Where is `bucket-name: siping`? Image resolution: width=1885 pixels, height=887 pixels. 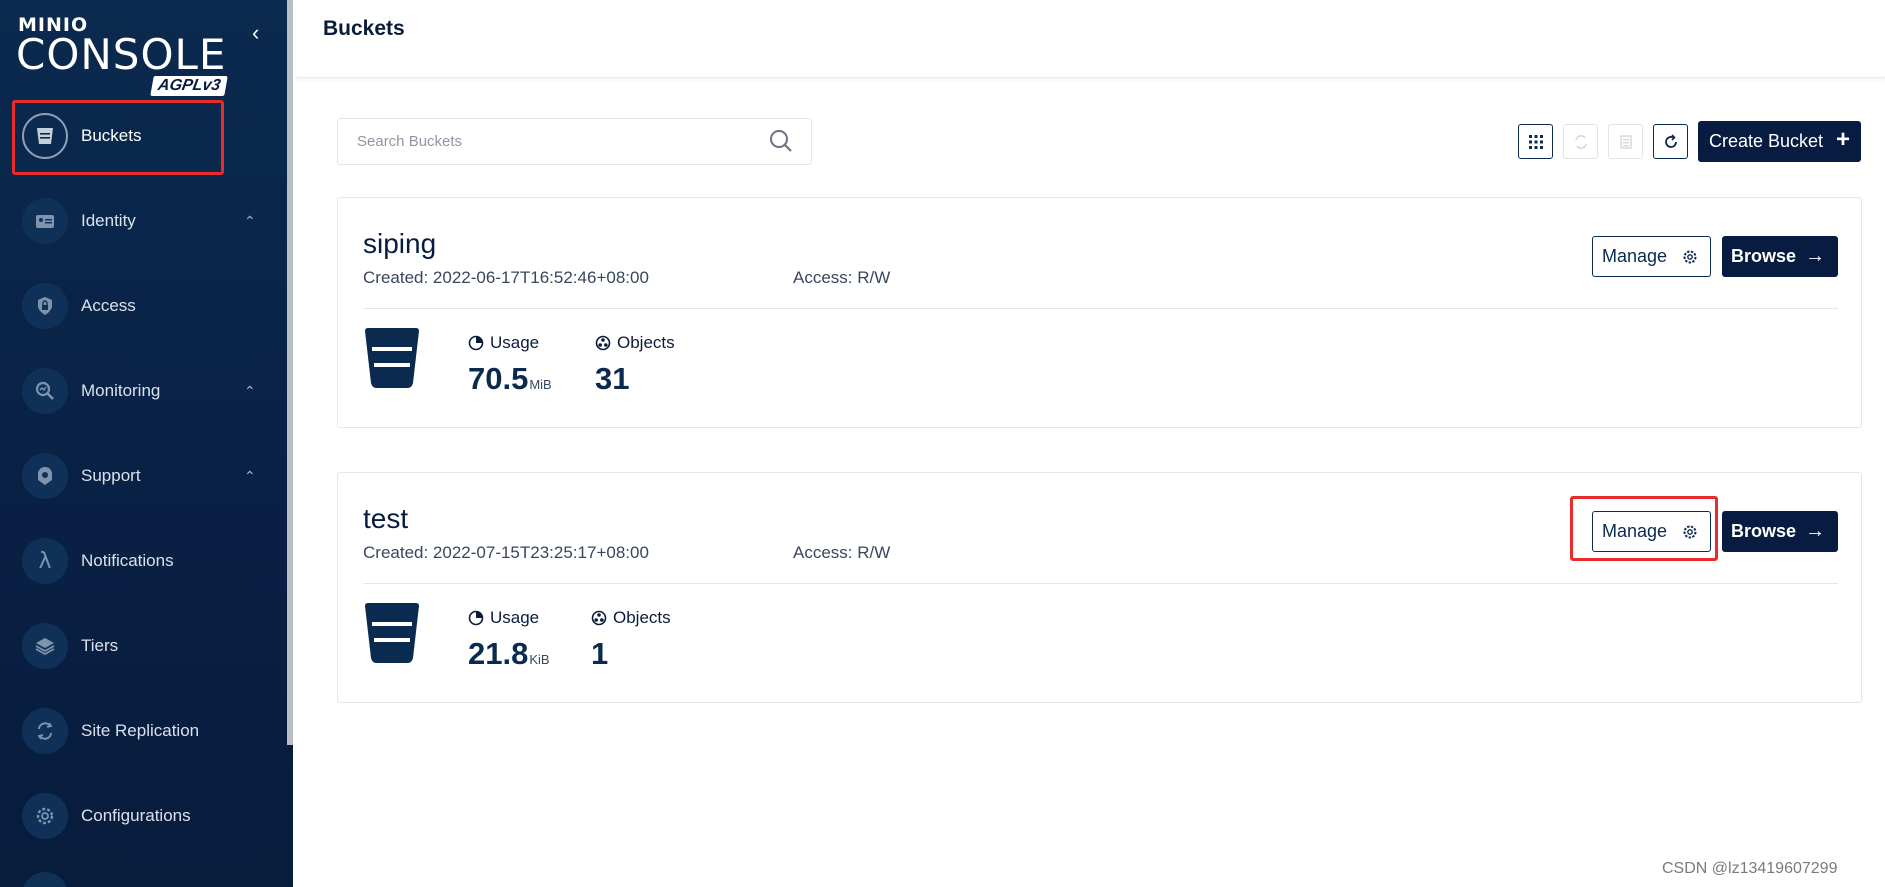
bucket-name: siping is located at coordinates (399, 244).